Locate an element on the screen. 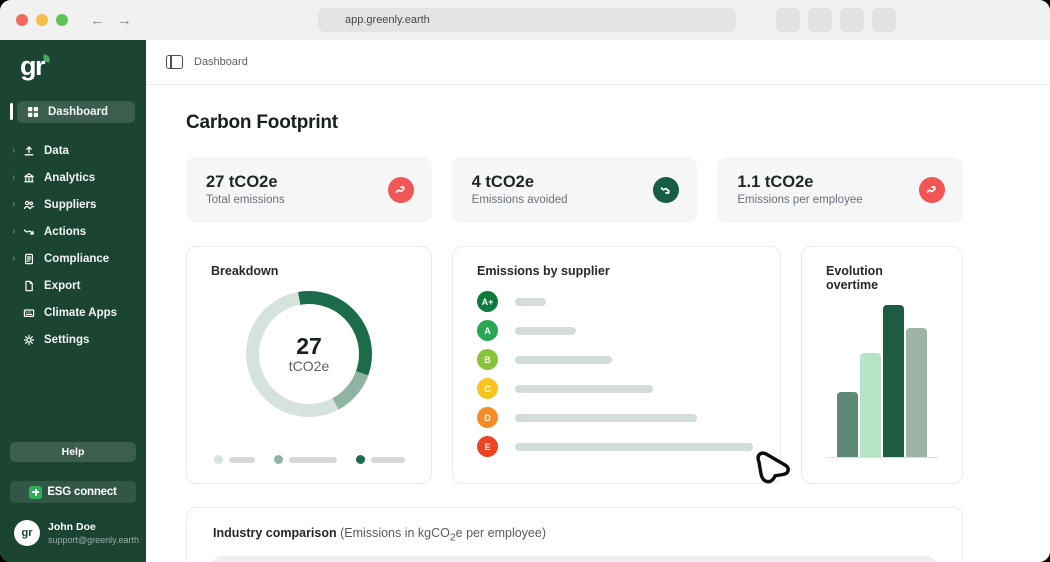  user-name: John Doe is located at coordinates (72, 526).